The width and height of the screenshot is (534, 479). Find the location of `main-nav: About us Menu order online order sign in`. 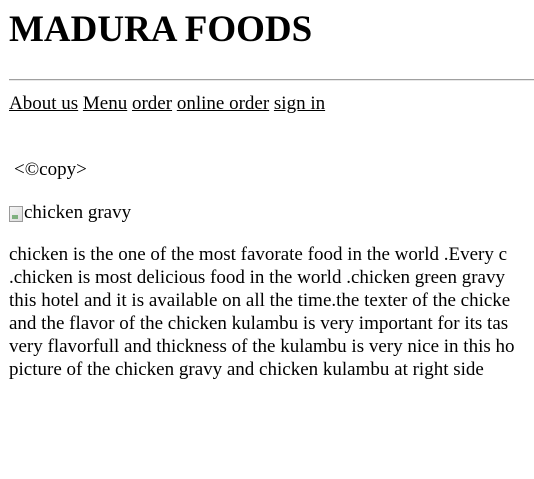

main-nav: About us Menu order online order sign in is located at coordinates (167, 104).